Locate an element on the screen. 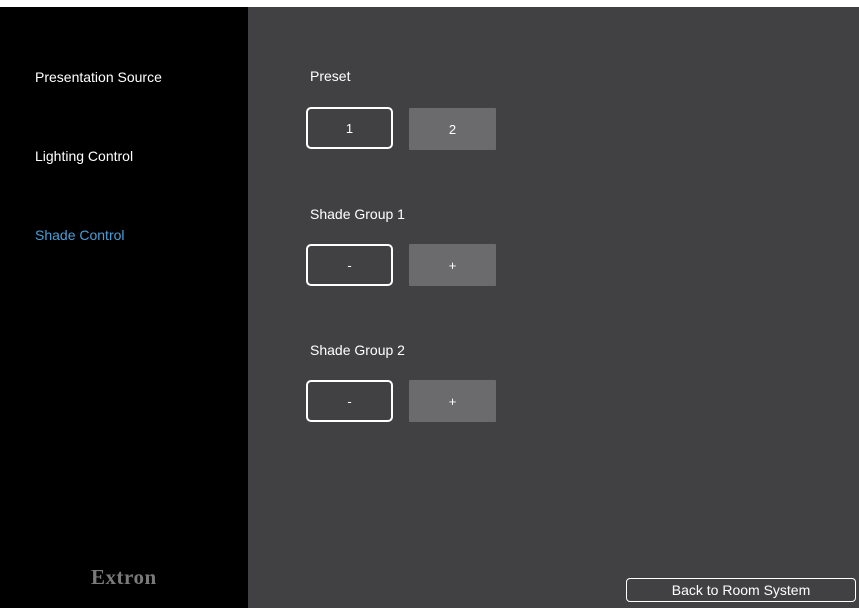  extron-logo: Extron is located at coordinates (124, 577).